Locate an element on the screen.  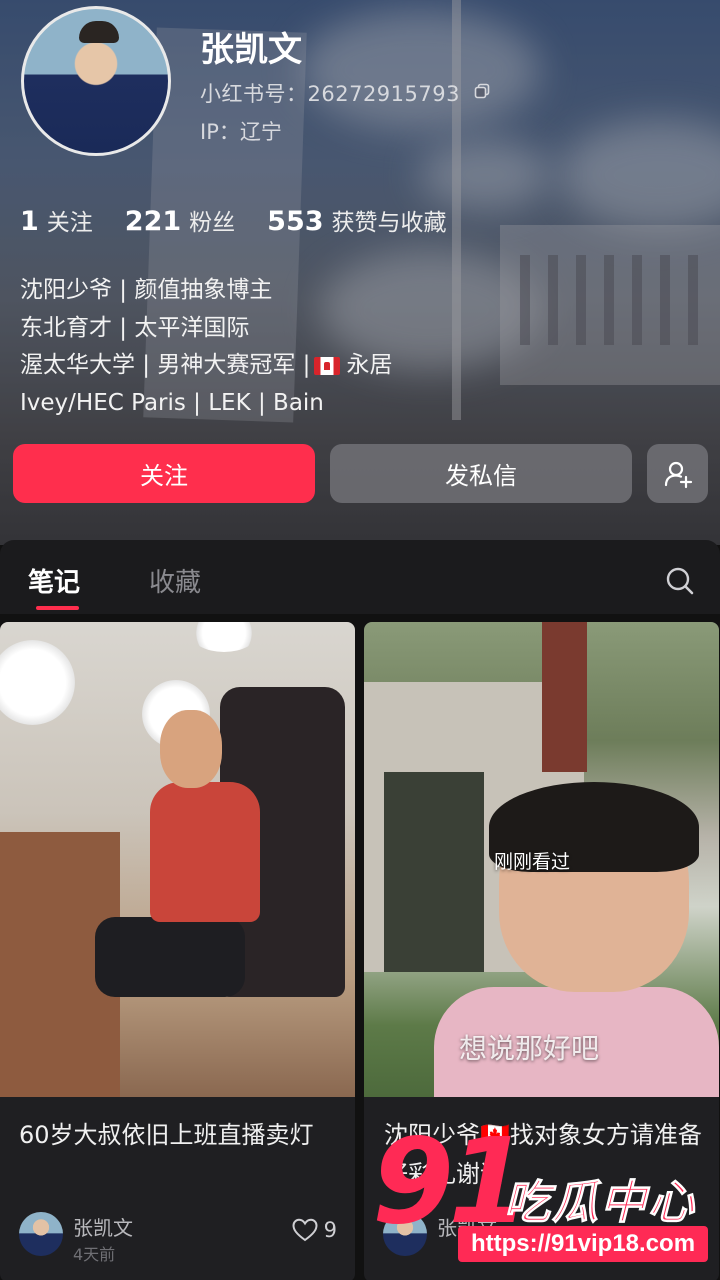
tab-favorites: 收藏 is located at coordinates (175, 580).